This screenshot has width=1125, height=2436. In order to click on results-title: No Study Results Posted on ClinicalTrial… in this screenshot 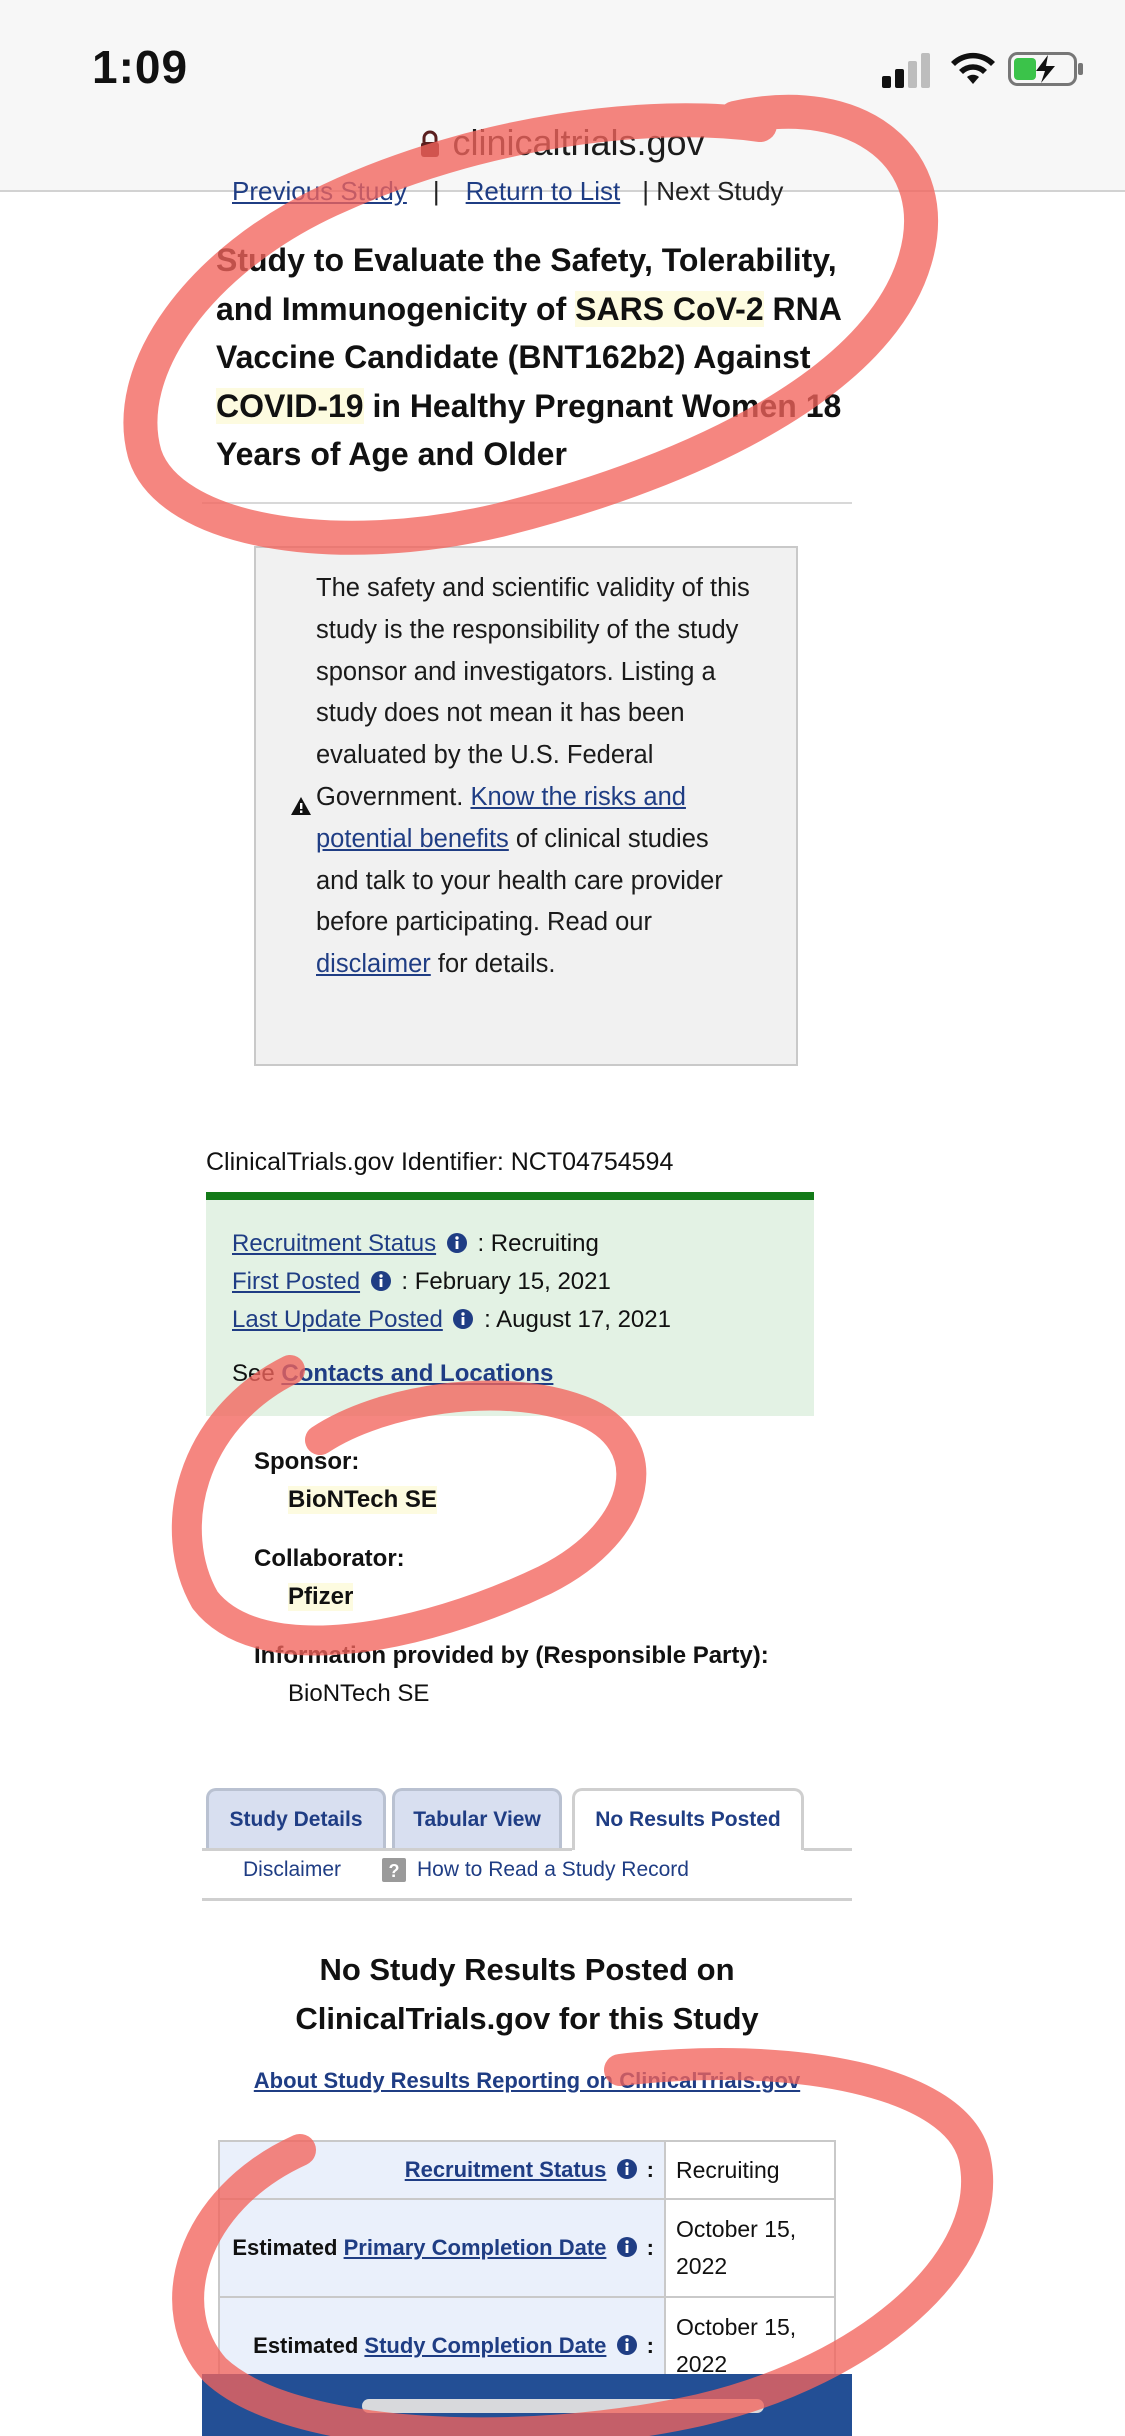, I will do `click(527, 1994)`.